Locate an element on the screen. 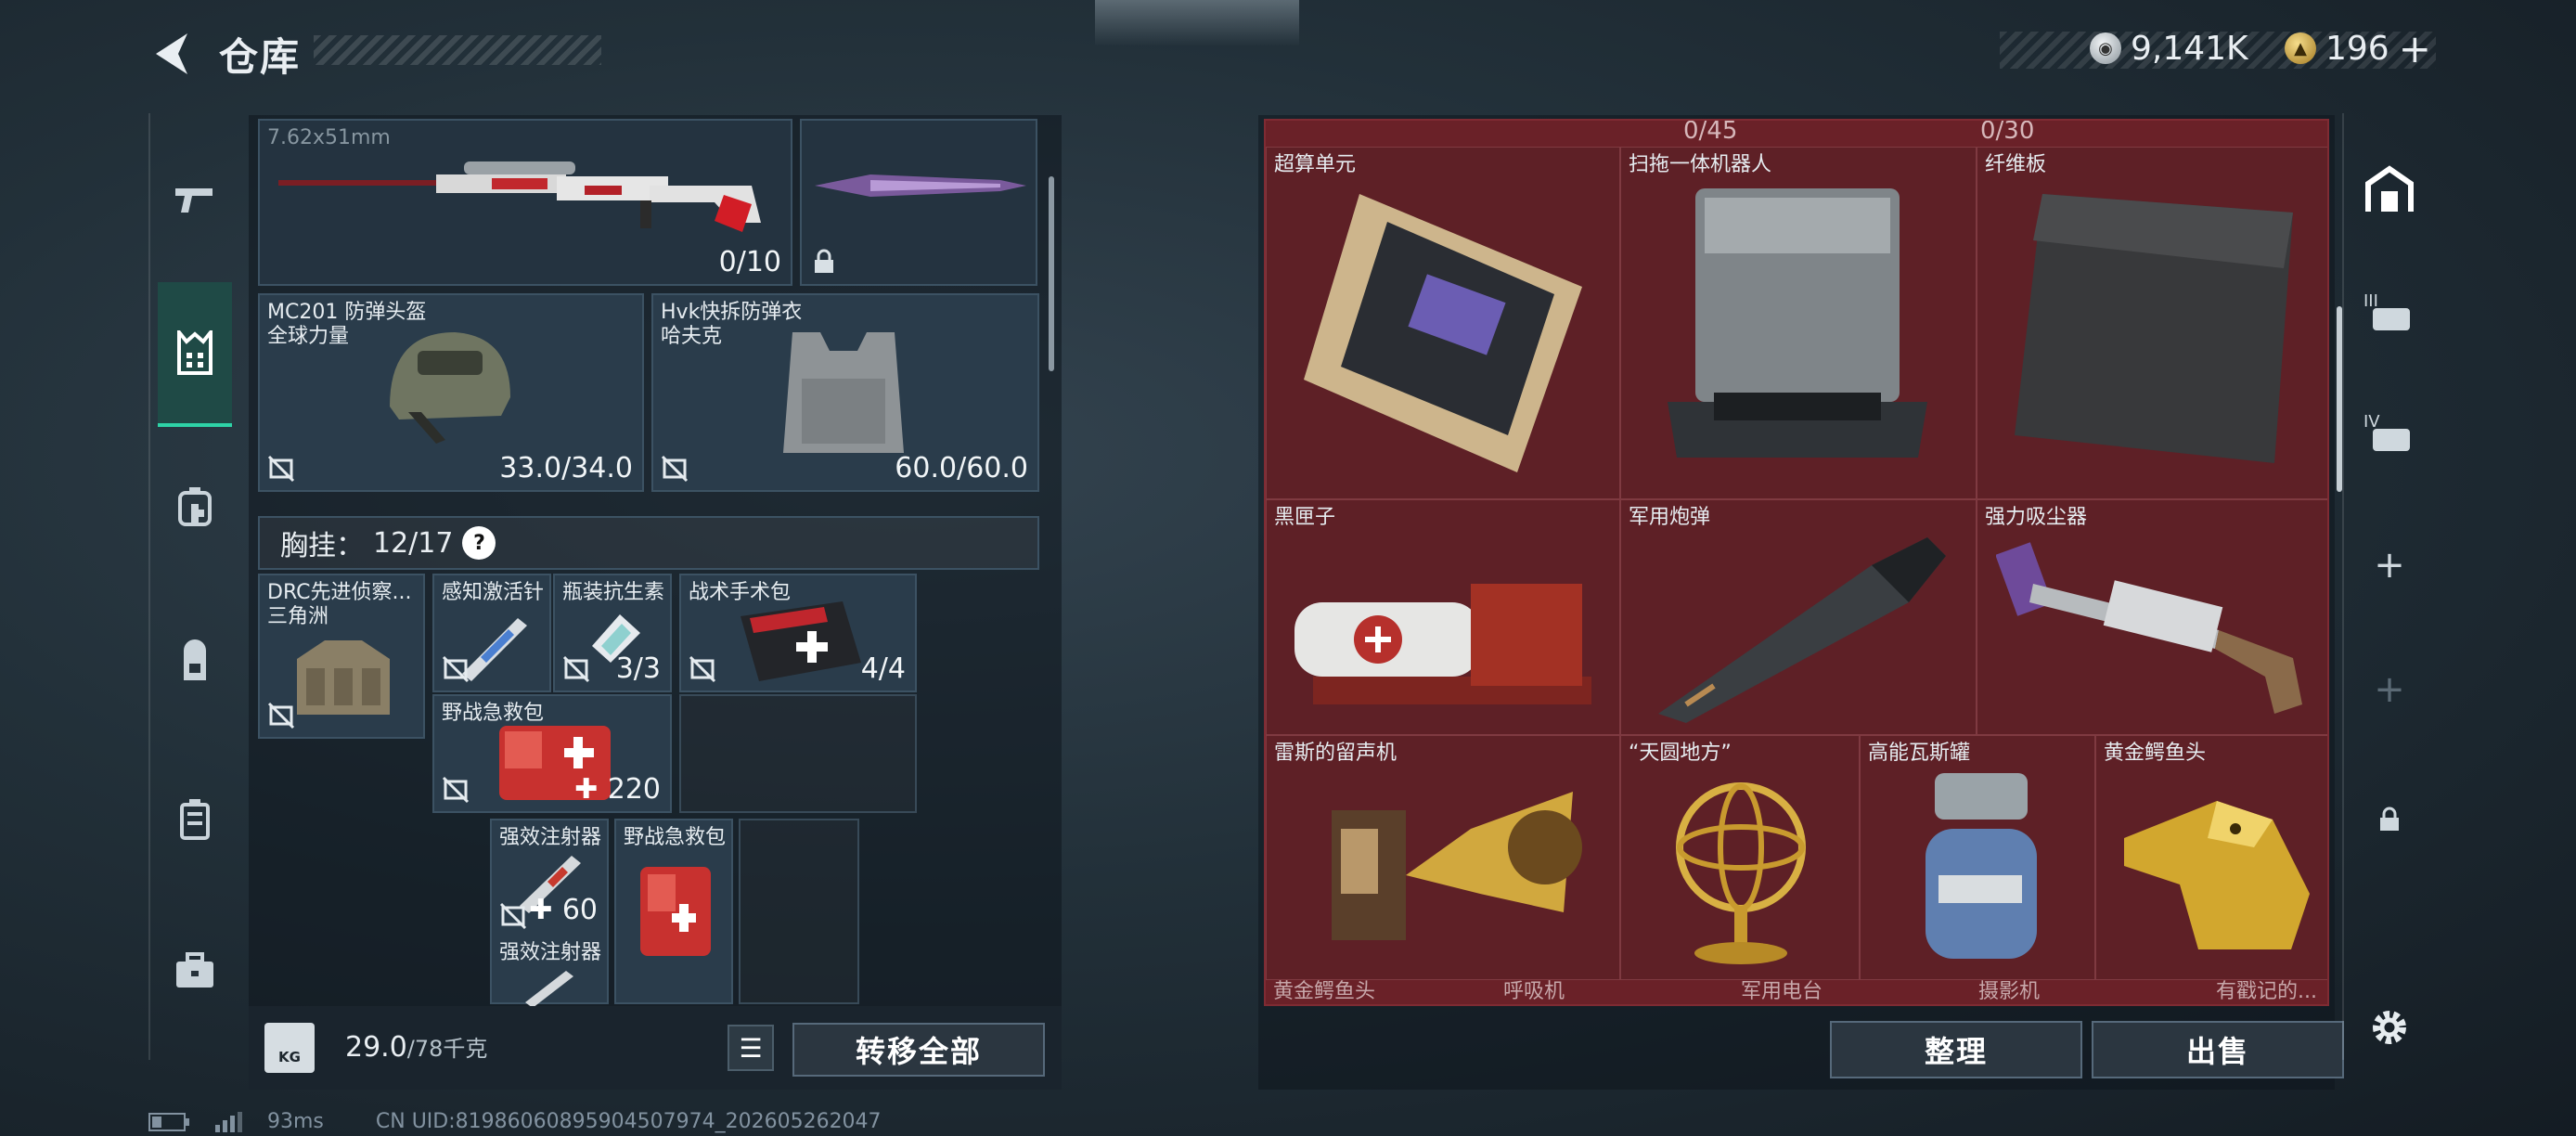  item-slot: 瓶装抗生素 3/3 is located at coordinates (612, 633).